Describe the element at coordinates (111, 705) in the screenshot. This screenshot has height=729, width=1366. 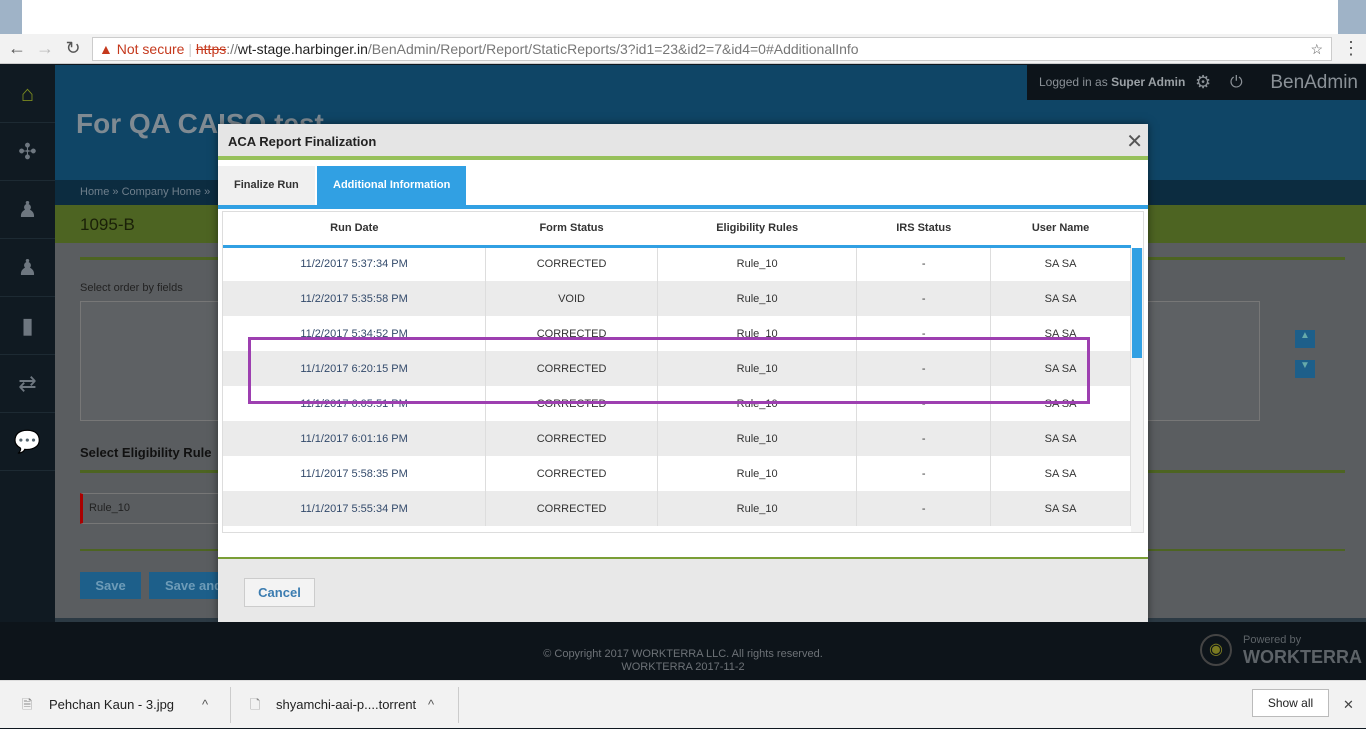
I see `download-item: Pehchan Kaun - 3.jpg` at that location.